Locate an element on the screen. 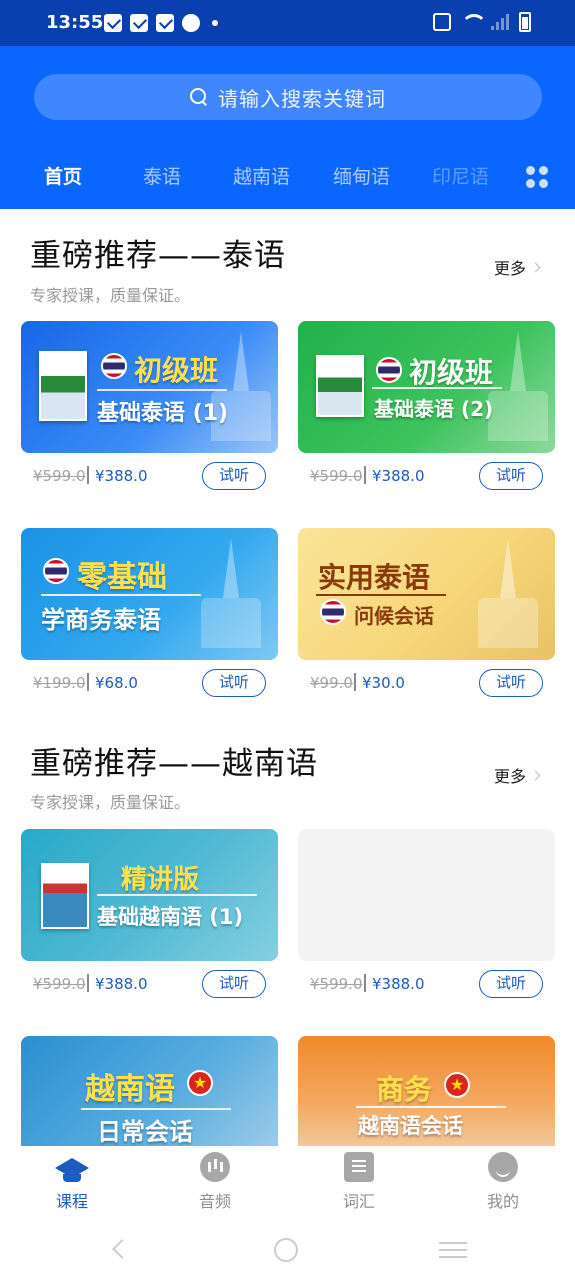  course-badge: 精讲版 is located at coordinates (160, 880).